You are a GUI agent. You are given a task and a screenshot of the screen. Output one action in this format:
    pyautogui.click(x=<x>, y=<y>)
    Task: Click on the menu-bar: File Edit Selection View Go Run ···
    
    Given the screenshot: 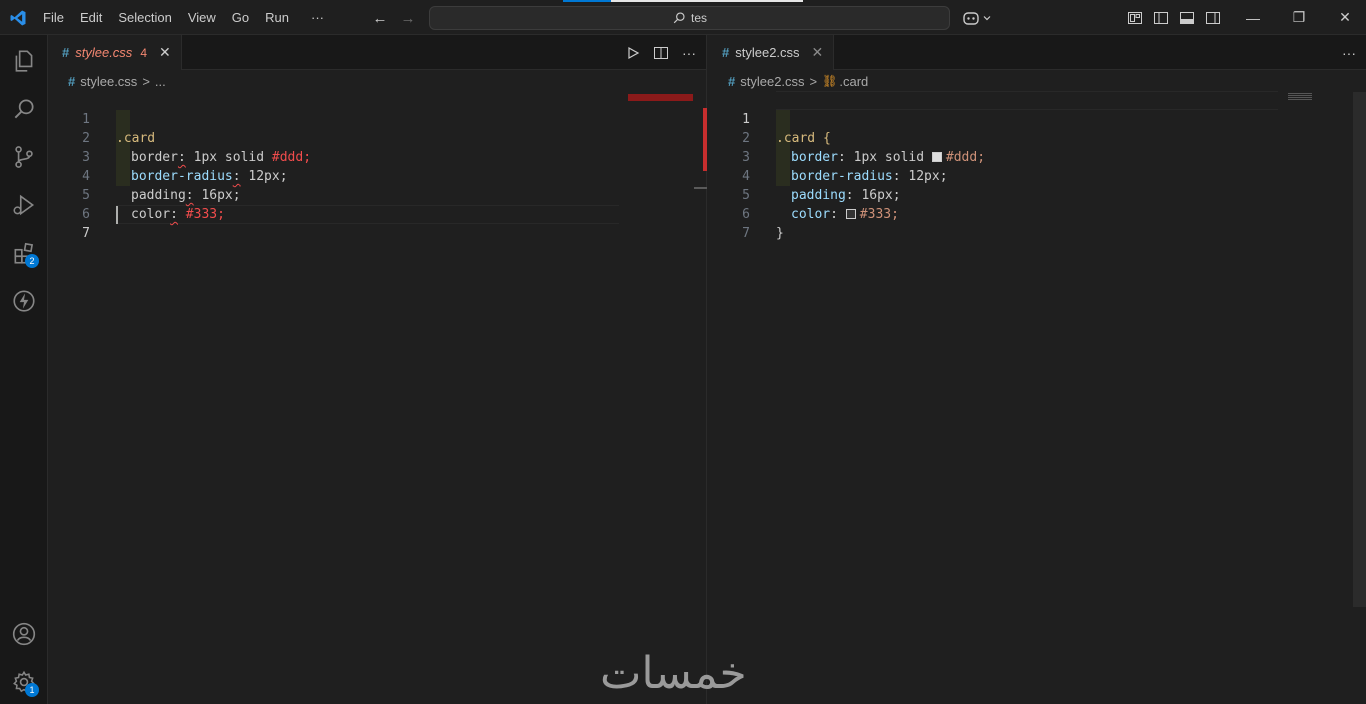 What is the action you would take?
    pyautogui.click(x=183, y=17)
    